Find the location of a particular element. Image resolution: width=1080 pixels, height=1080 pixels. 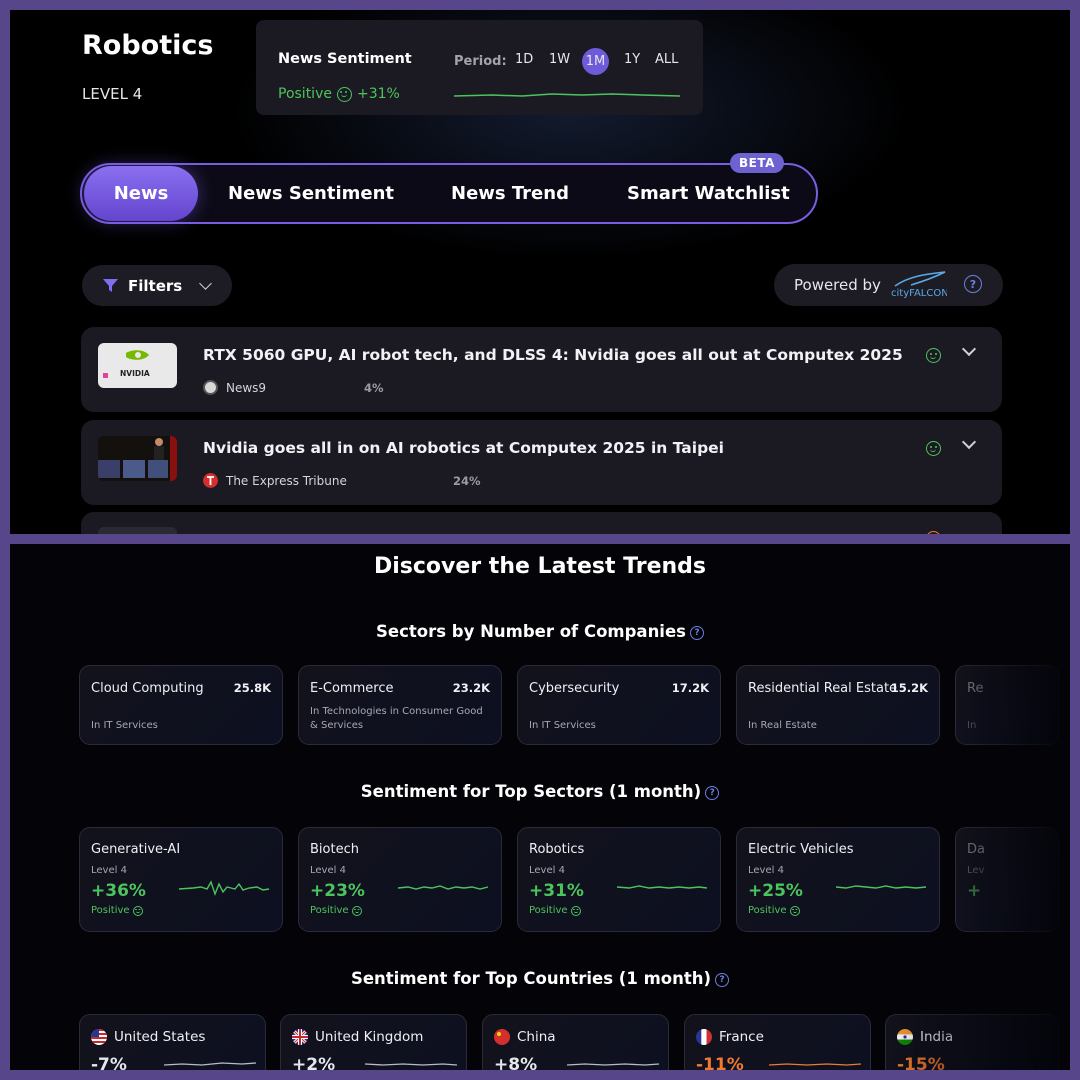

sector-name: Cybersecurity is located at coordinates (574, 688).